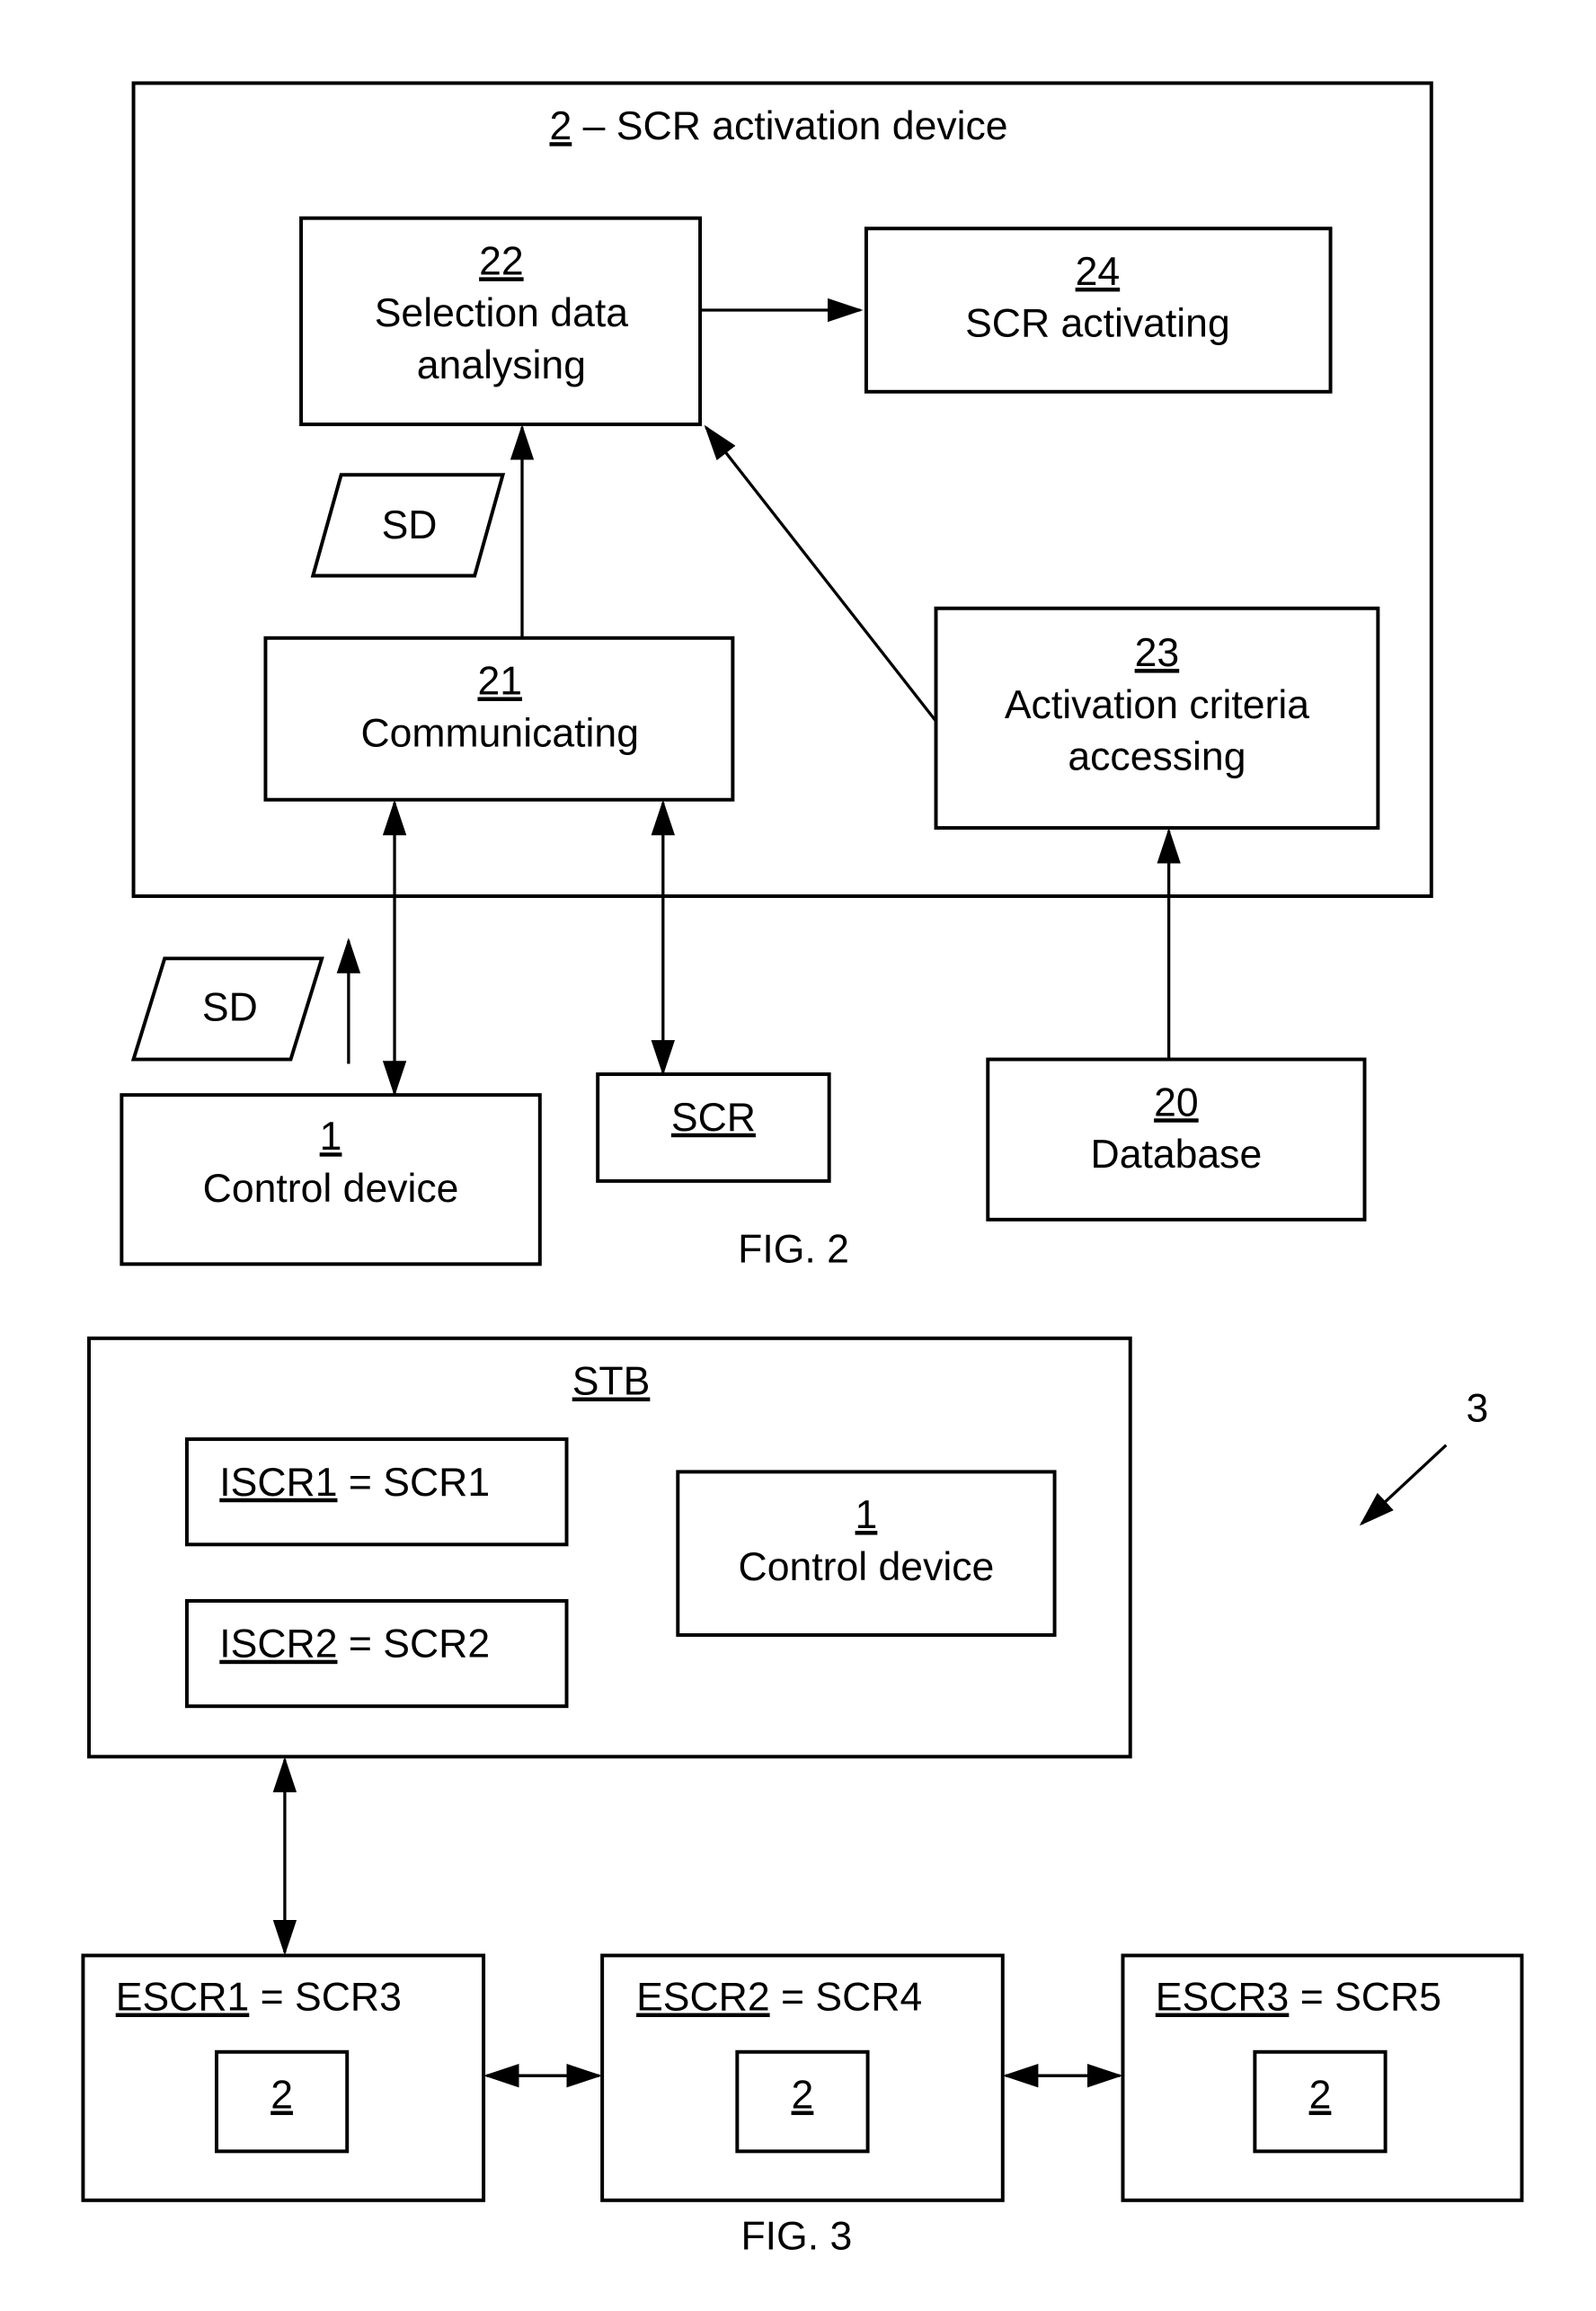  I want to click on block-1-control-device: 1 Control device, so click(331, 1180).